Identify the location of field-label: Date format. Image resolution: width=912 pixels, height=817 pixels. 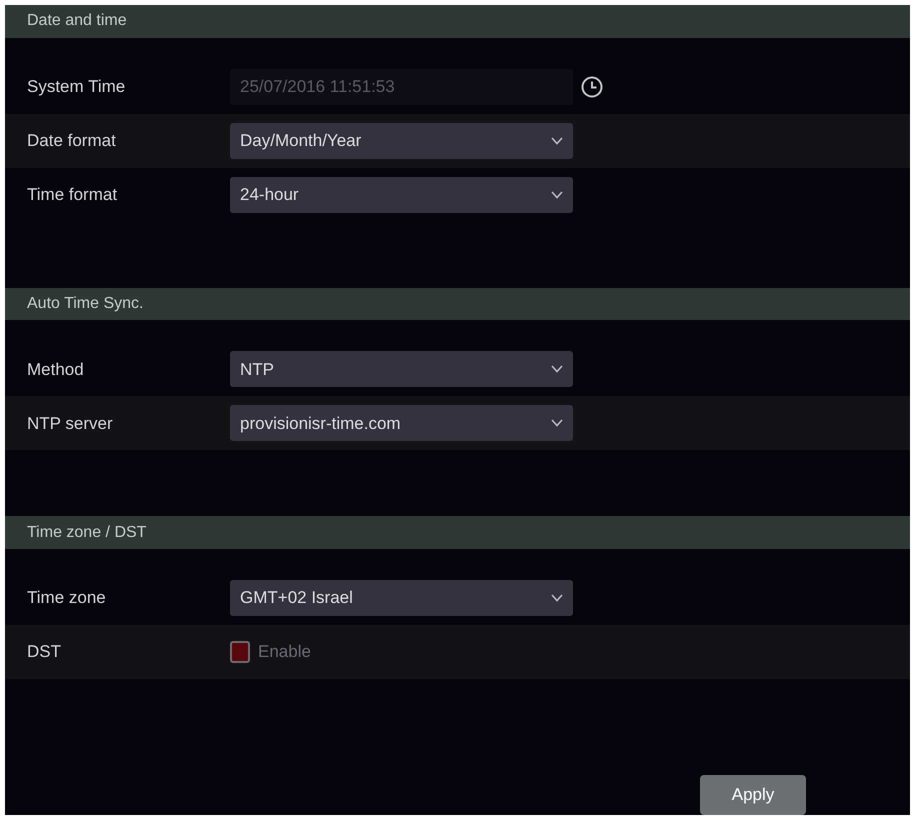
(72, 141).